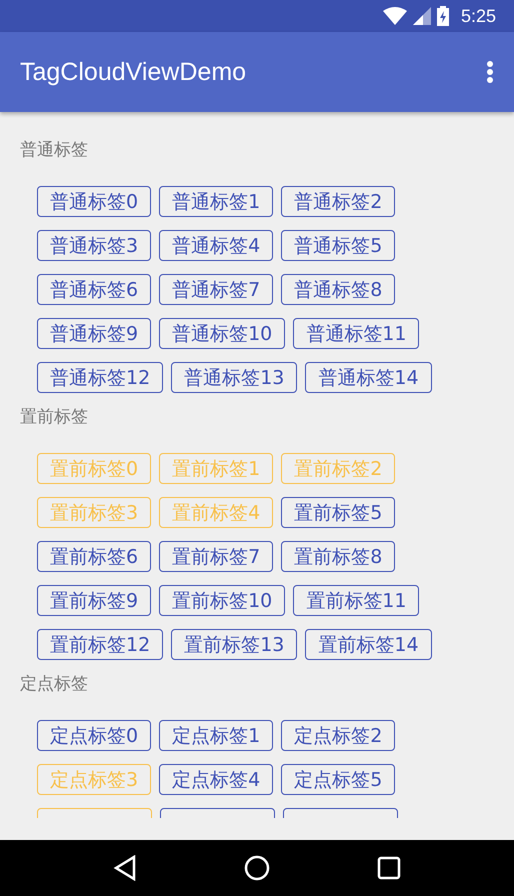 The image size is (514, 896). What do you see at coordinates (216, 245) in the screenshot?
I see `tag: 普通标签4` at bounding box center [216, 245].